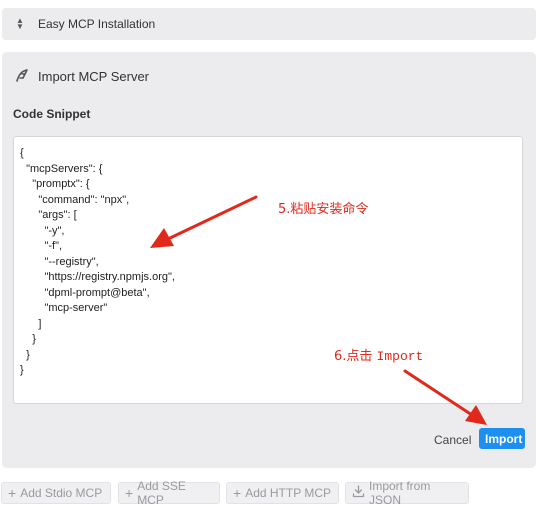 This screenshot has width=544, height=507. What do you see at coordinates (400, 493) in the screenshot?
I see `import-from-json-label: Import from JSON` at bounding box center [400, 493].